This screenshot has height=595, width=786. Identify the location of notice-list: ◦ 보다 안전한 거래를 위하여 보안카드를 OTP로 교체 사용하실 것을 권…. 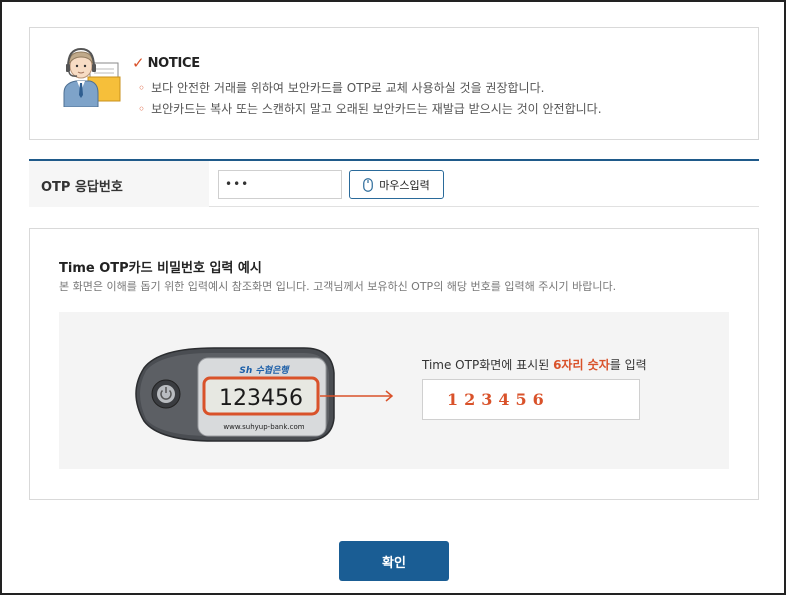
(370, 99).